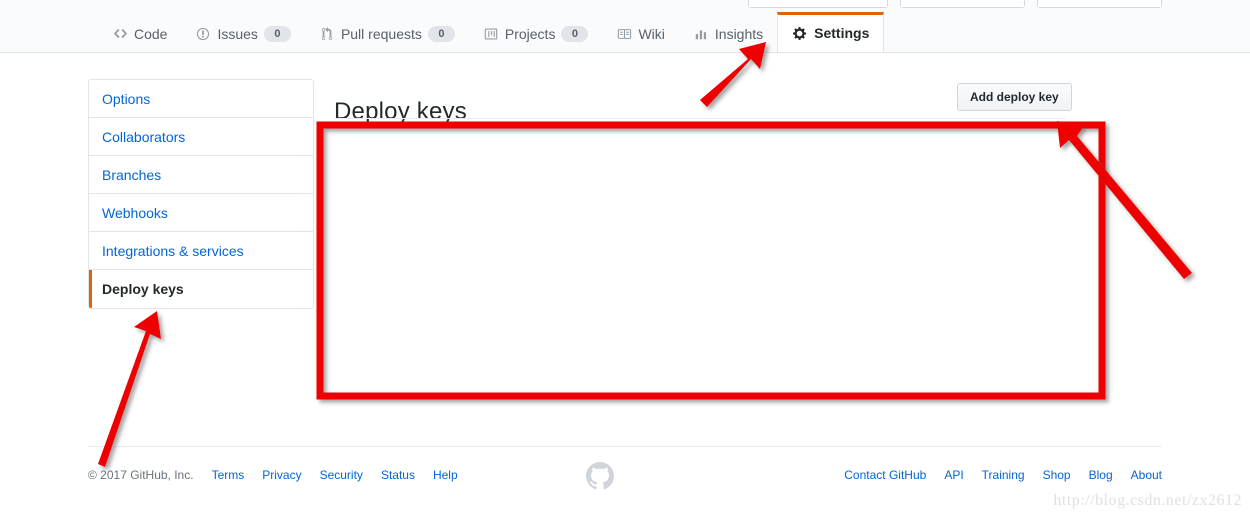 This screenshot has height=520, width=1250. What do you see at coordinates (141, 475) in the screenshot?
I see `copyright: © 2017 GitHub, Inc.` at bounding box center [141, 475].